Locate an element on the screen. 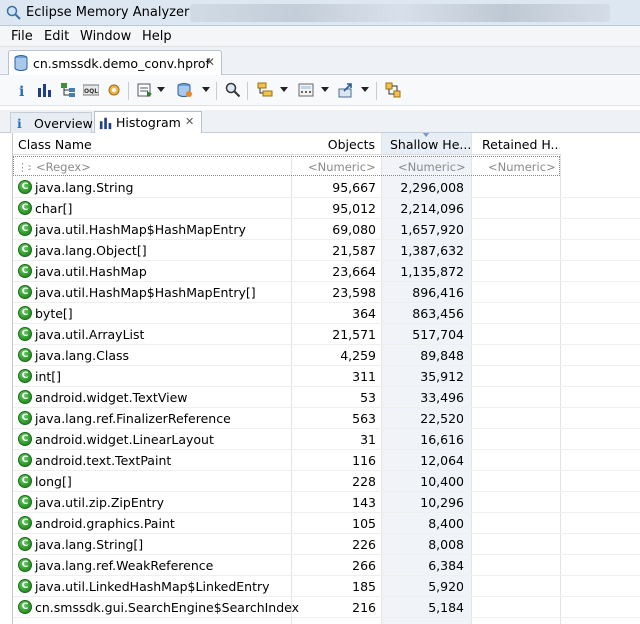 The height and width of the screenshot is (624, 640). class-name-cell: java.lang.String is located at coordinates (84, 187).